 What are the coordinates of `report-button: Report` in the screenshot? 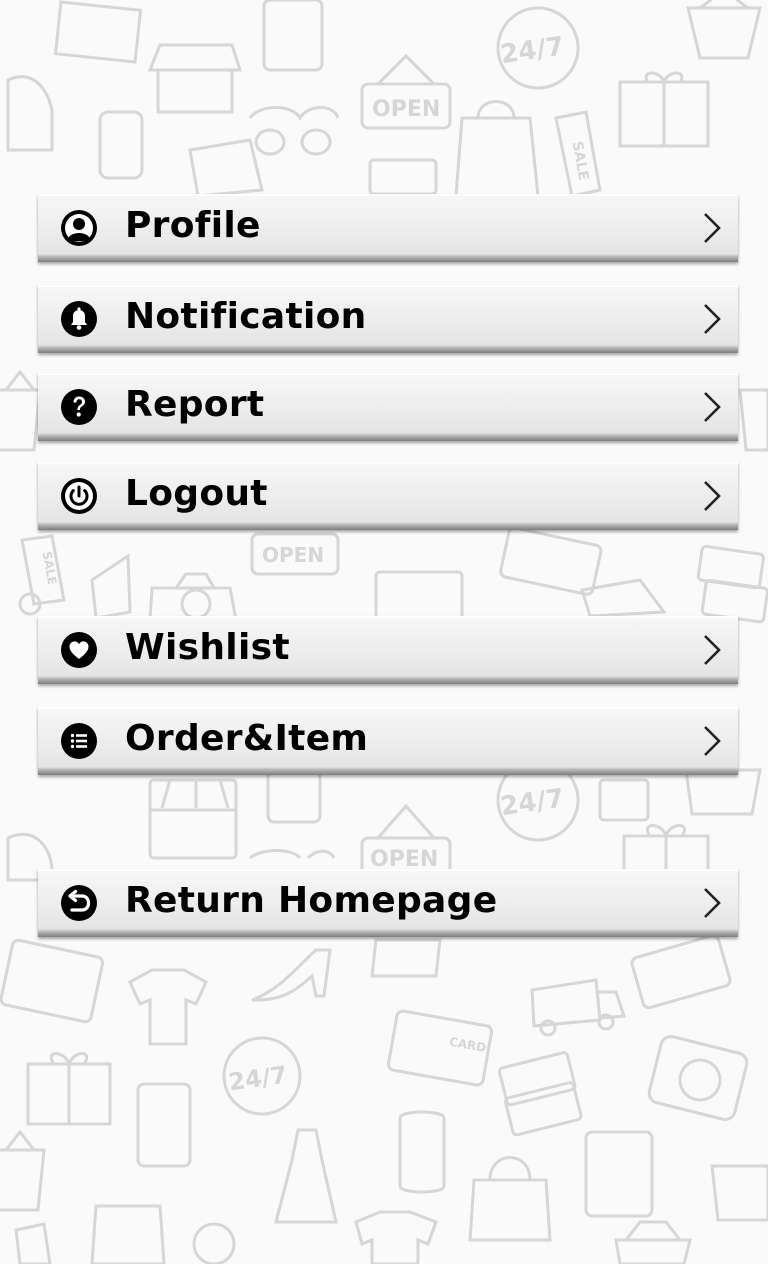 It's located at (388, 407).